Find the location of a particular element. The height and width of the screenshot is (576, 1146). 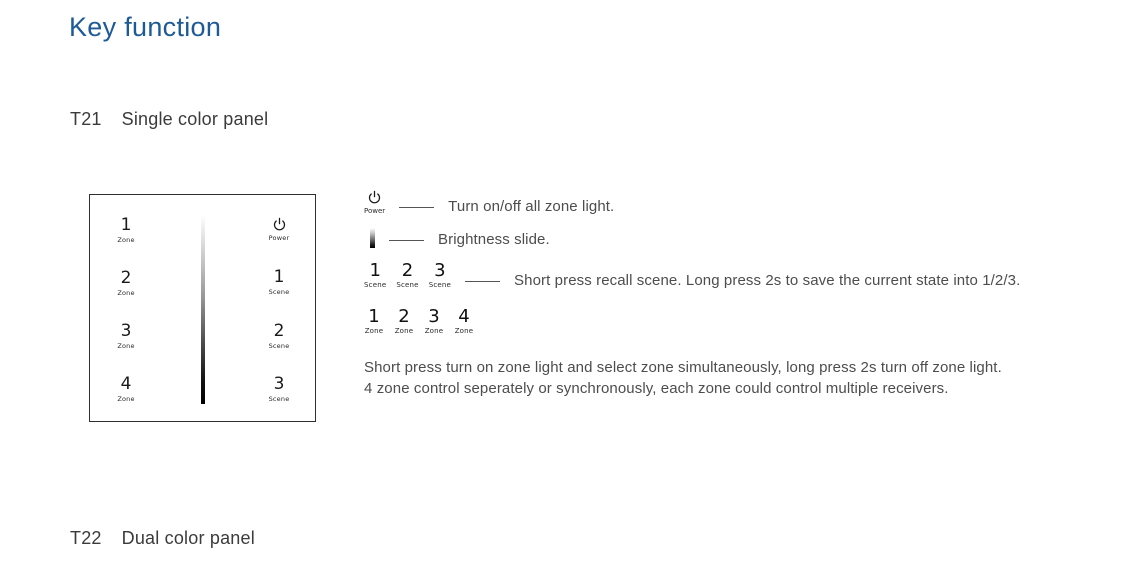

panel-key-scene-1-number: 1 is located at coordinates (279, 276).